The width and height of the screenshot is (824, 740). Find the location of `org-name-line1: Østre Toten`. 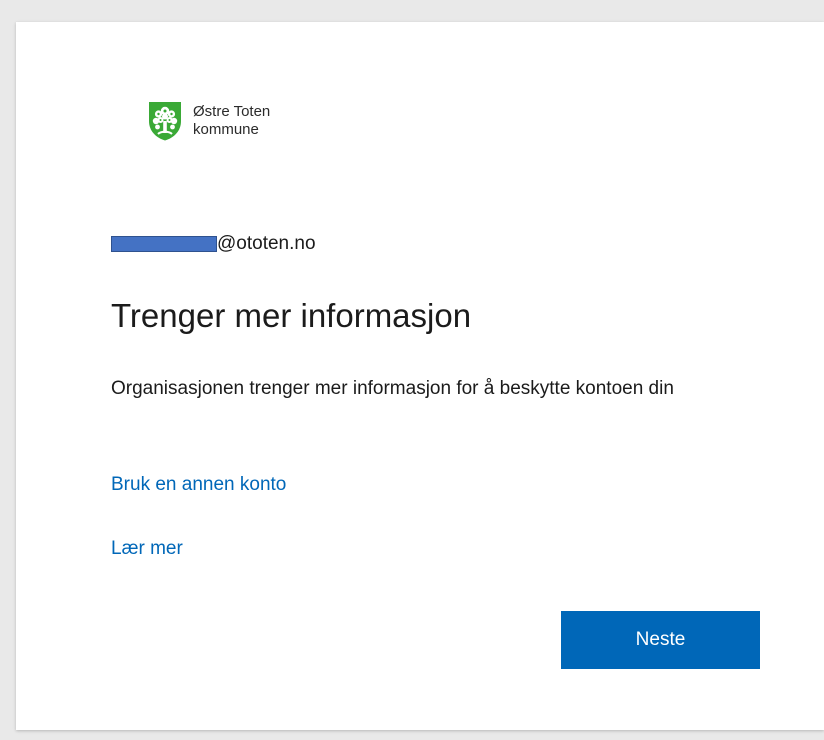

org-name-line1: Østre Toten is located at coordinates (232, 111).